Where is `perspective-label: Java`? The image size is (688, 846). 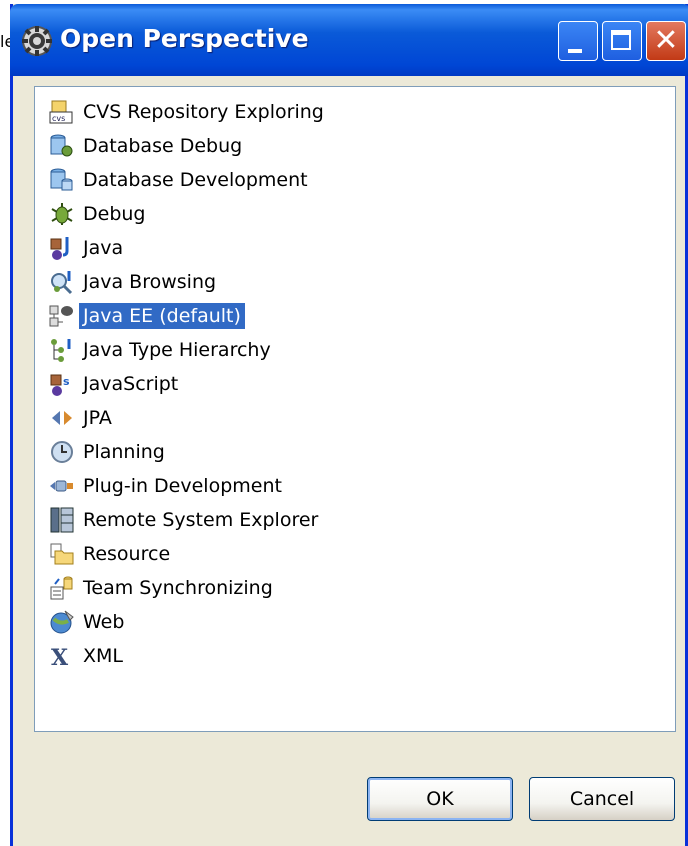
perspective-label: Java is located at coordinates (103, 248).